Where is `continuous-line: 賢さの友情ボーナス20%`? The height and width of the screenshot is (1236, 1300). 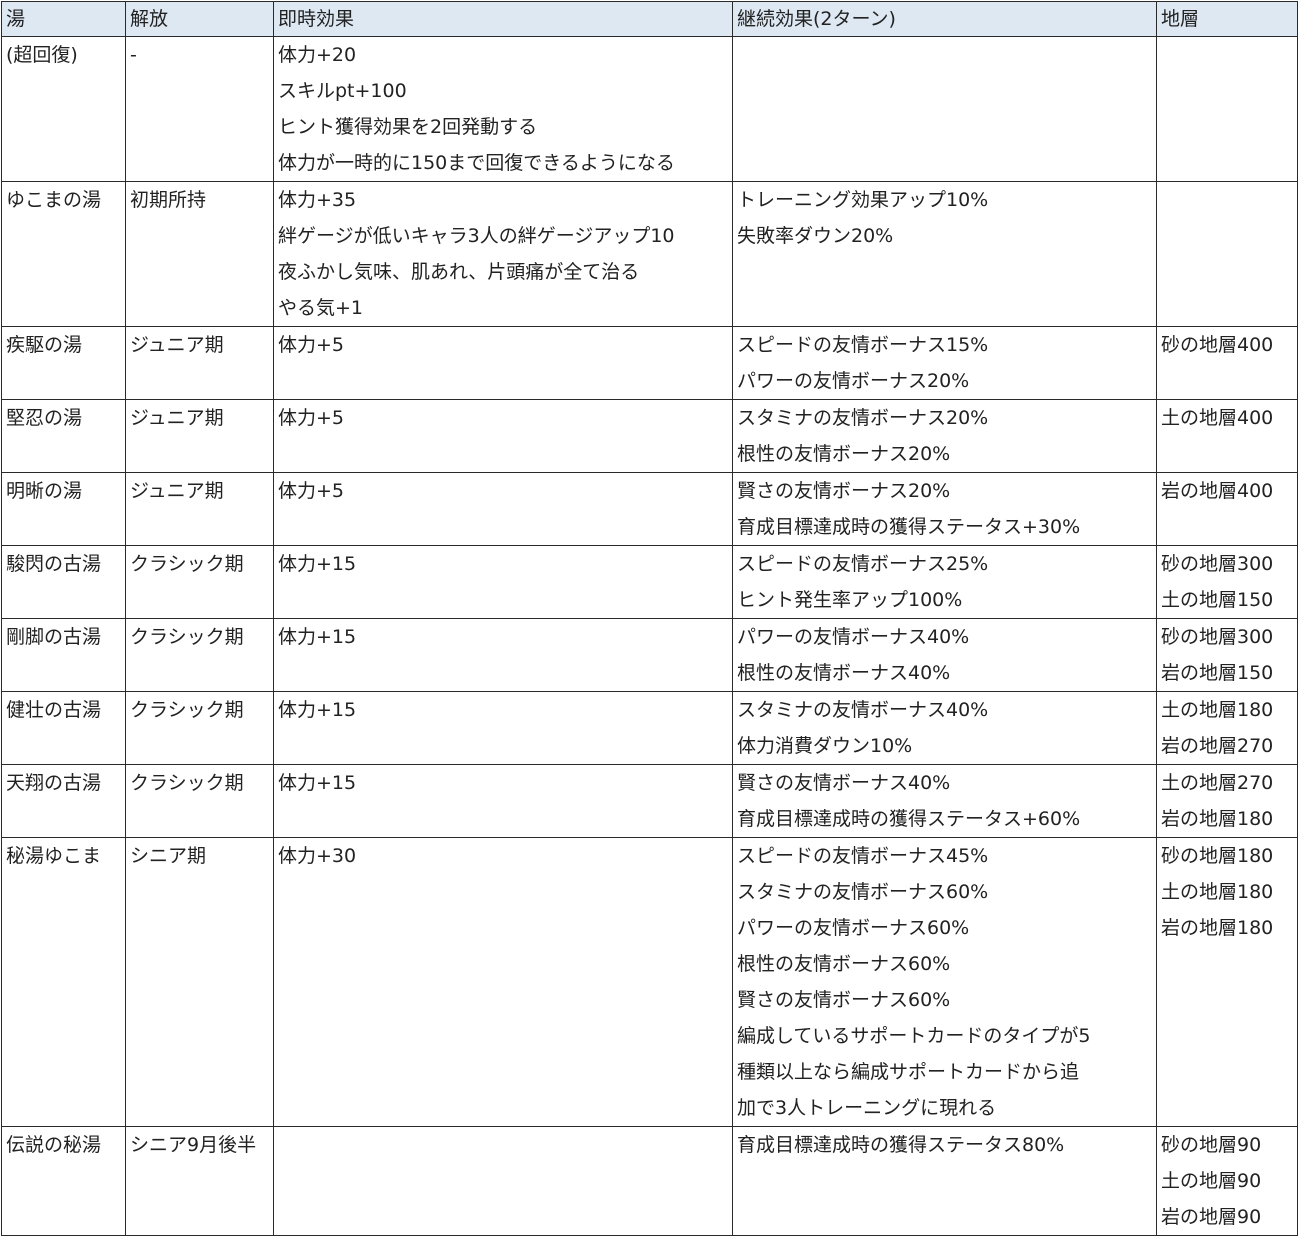
continuous-line: 賢さの友情ボーナス20% is located at coordinates (844, 491).